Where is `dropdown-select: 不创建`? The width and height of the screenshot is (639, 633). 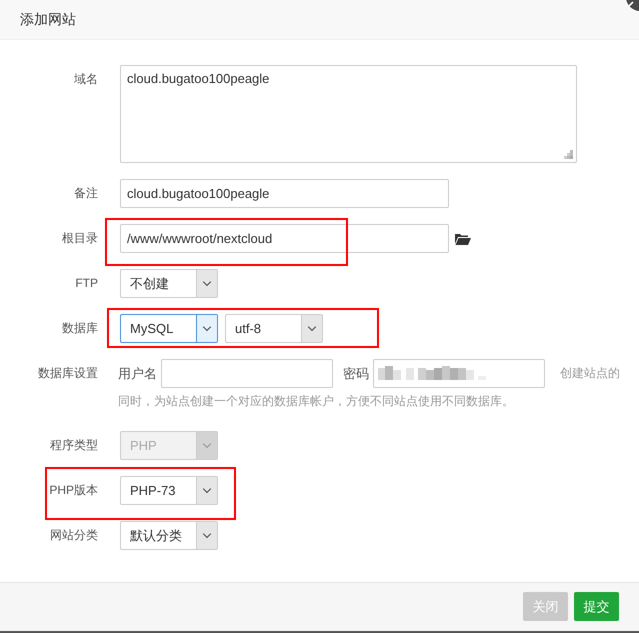 dropdown-select: 不创建 is located at coordinates (169, 283).